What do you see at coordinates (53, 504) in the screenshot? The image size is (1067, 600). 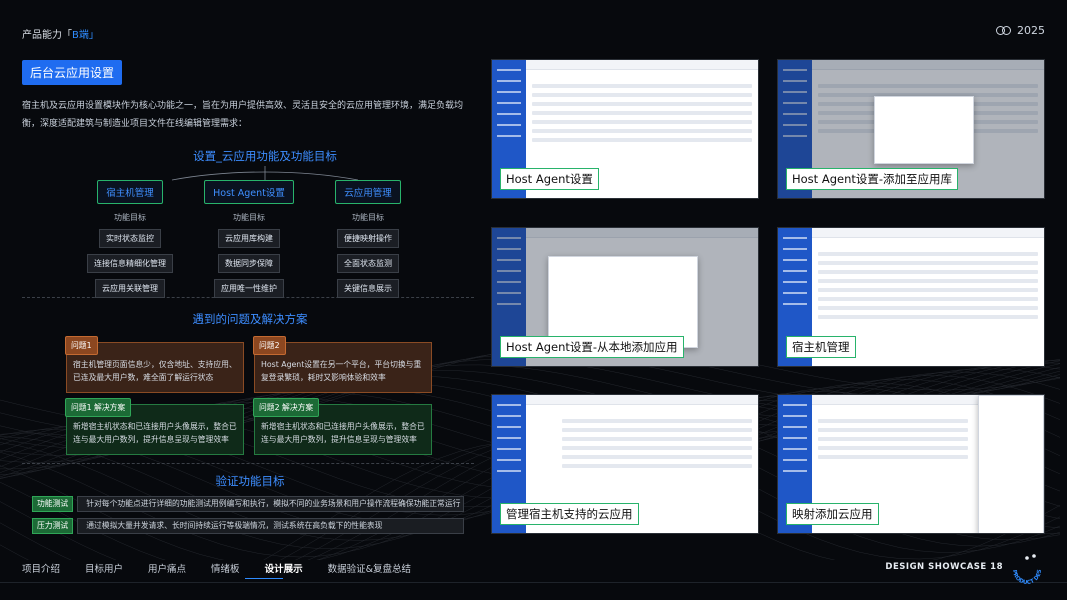 I see `verify-tag: 功能测试` at bounding box center [53, 504].